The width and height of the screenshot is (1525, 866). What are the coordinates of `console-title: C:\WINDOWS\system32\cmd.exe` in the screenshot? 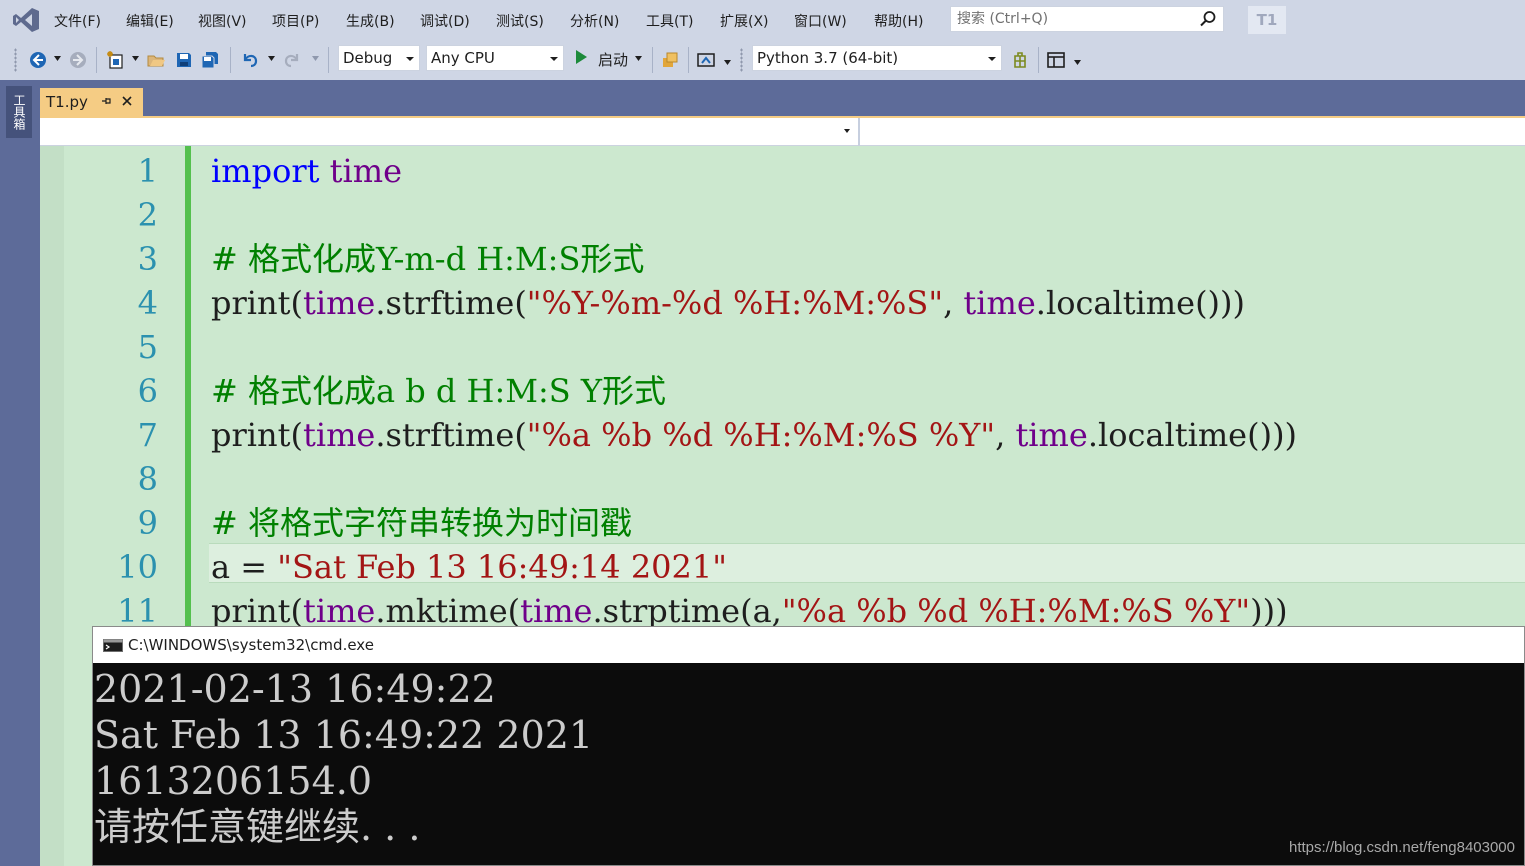 It's located at (251, 645).